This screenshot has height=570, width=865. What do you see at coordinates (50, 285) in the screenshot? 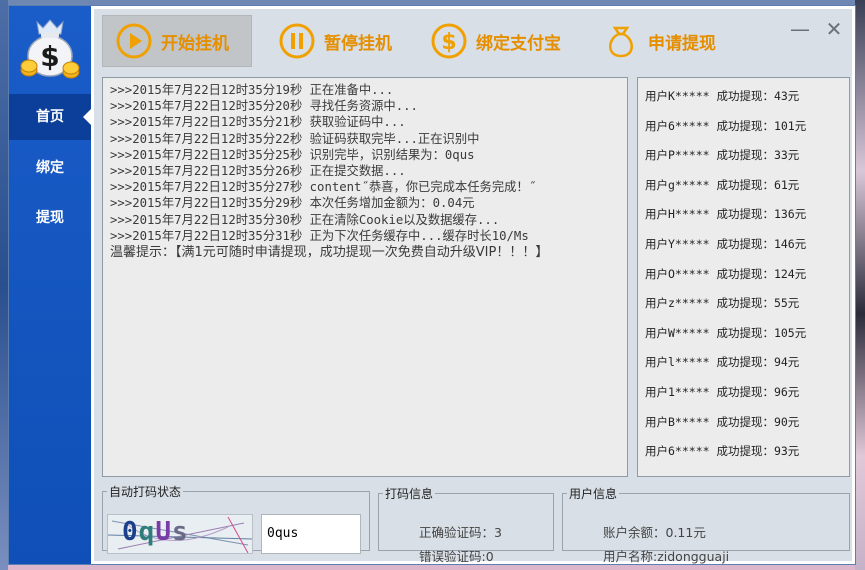
I see `sidebar: $ 首页 绑定 提现` at bounding box center [50, 285].